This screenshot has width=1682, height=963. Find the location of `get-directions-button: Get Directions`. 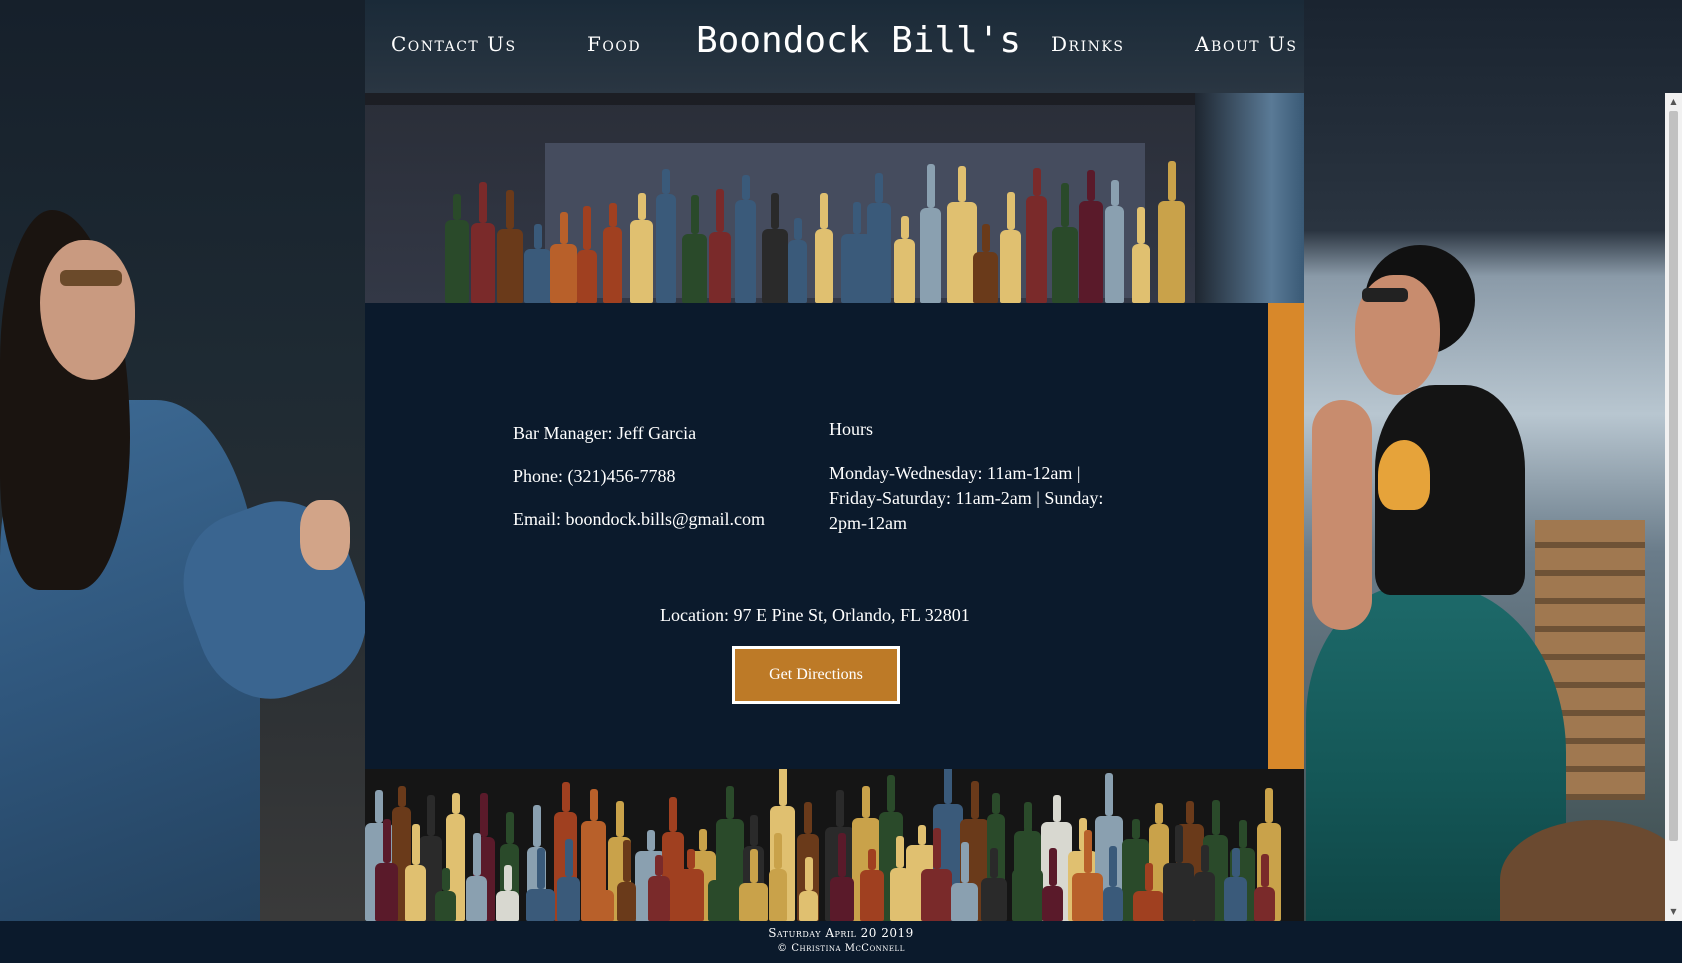

get-directions-button: Get Directions is located at coordinates (816, 675).